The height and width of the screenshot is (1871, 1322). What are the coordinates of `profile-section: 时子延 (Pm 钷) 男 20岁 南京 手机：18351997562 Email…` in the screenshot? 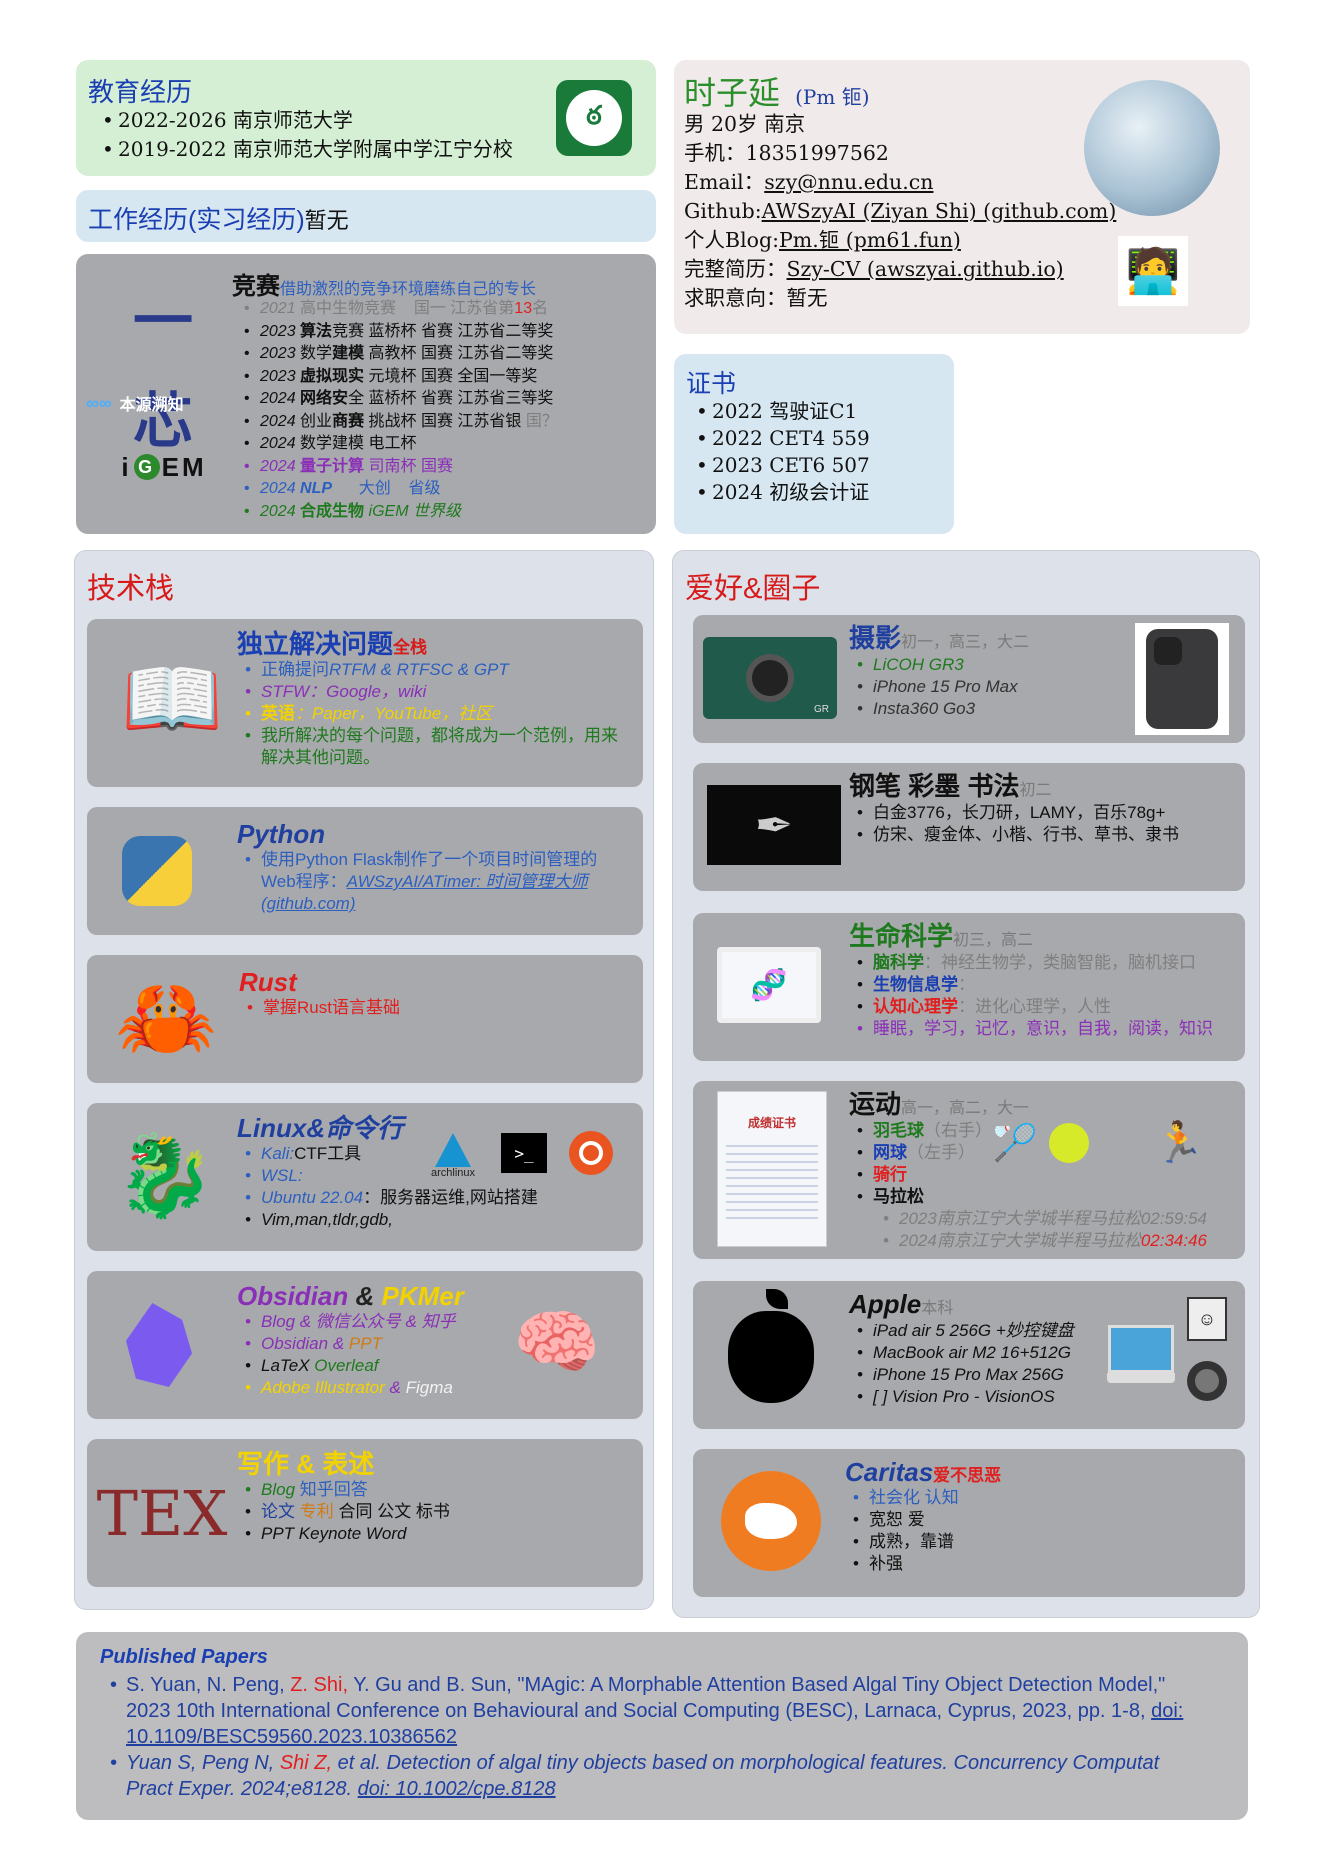 It's located at (962, 197).